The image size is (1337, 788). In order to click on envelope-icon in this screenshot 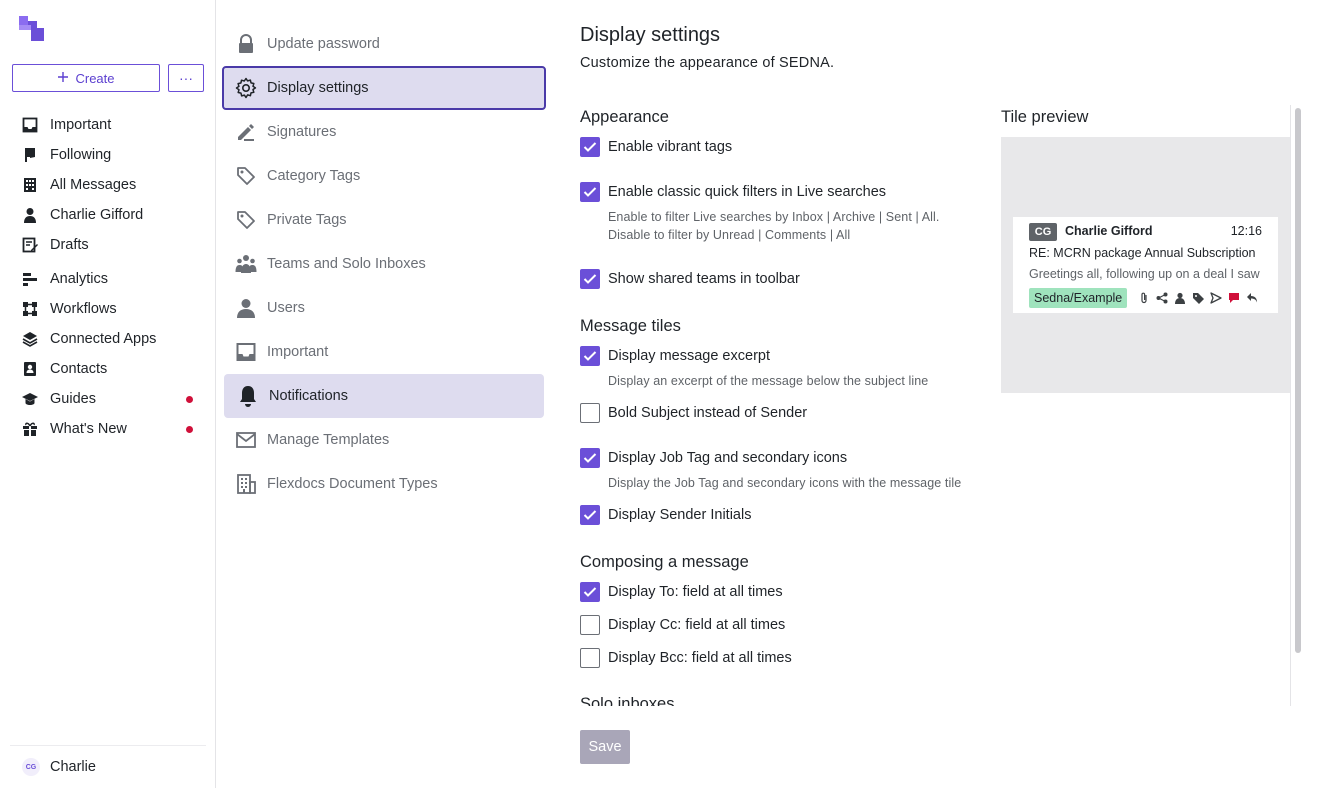, I will do `click(246, 440)`.